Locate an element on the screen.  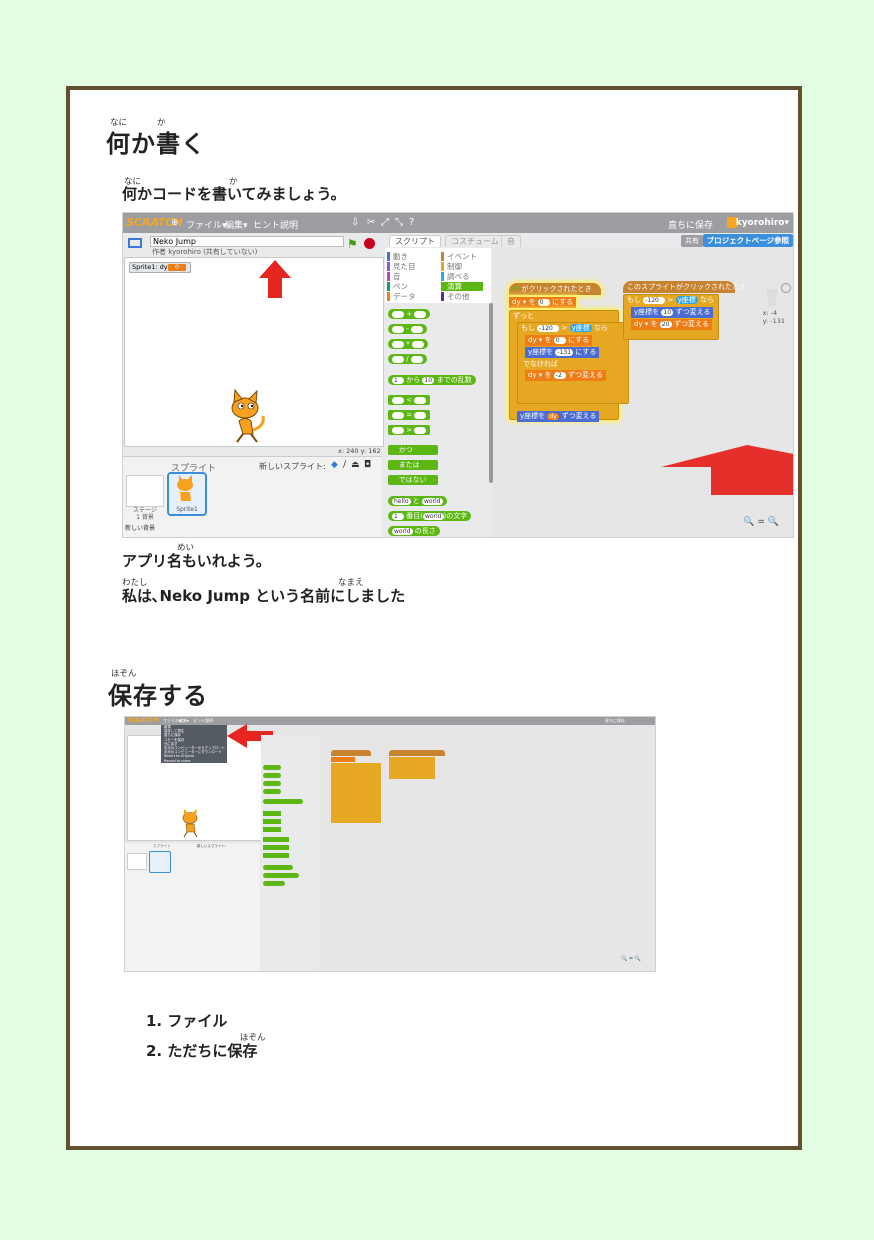
if-block-mini is located at coordinates (412, 768).